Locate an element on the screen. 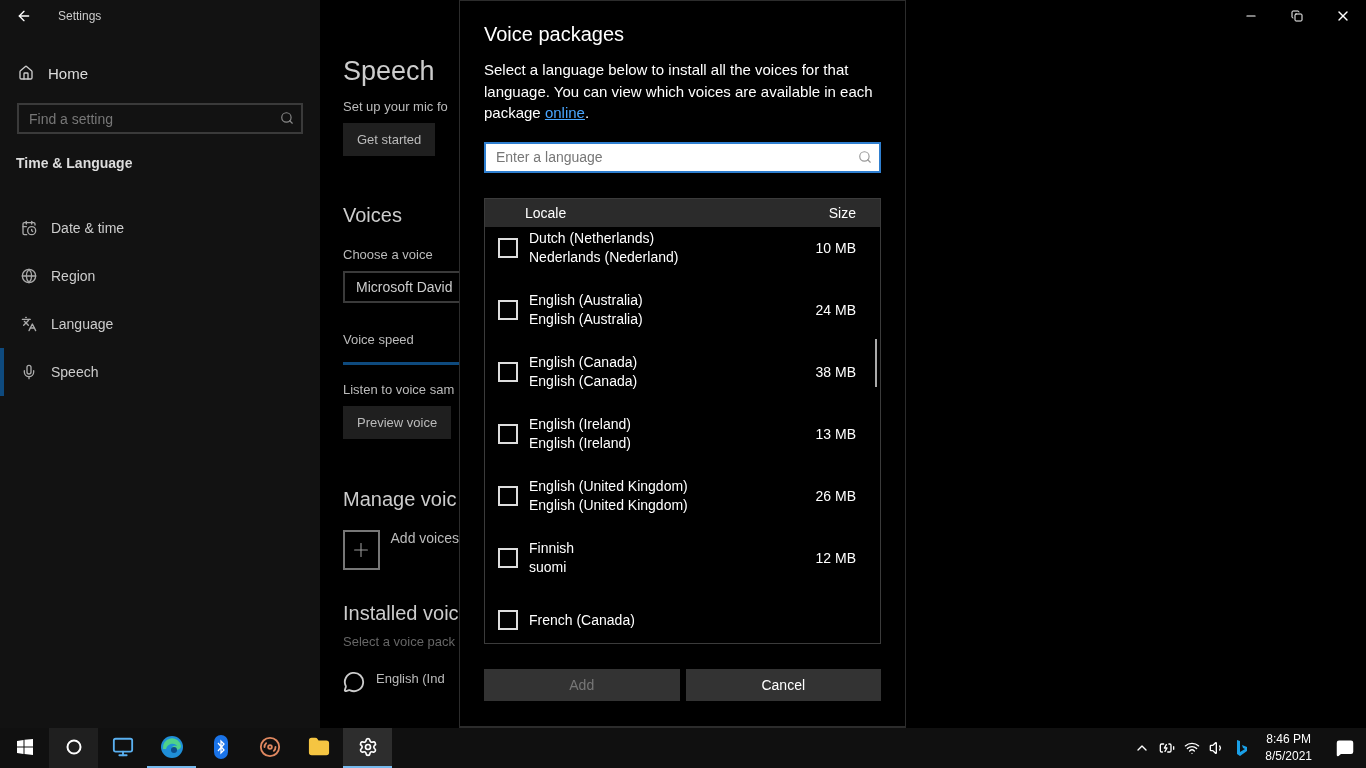  windows-logo-icon is located at coordinates (24, 747).